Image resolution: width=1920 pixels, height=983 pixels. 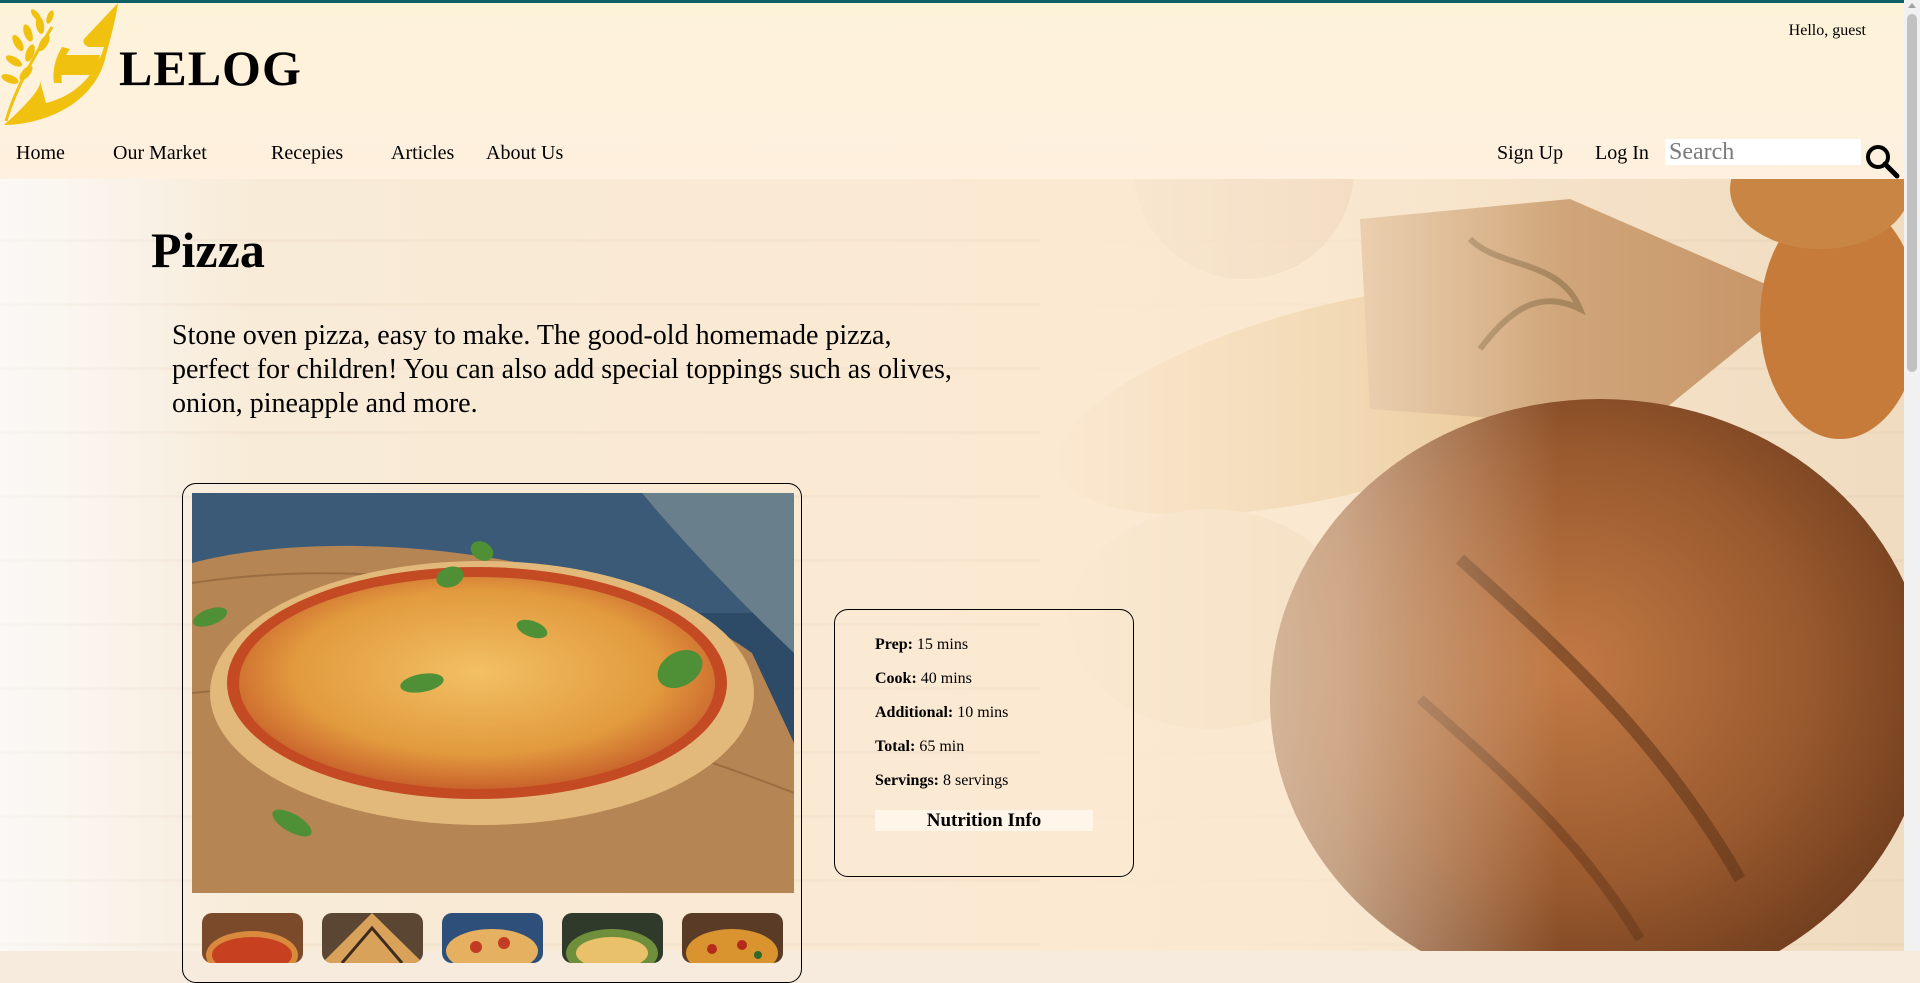 I want to click on pizza-main-photo, so click(x=493, y=693).